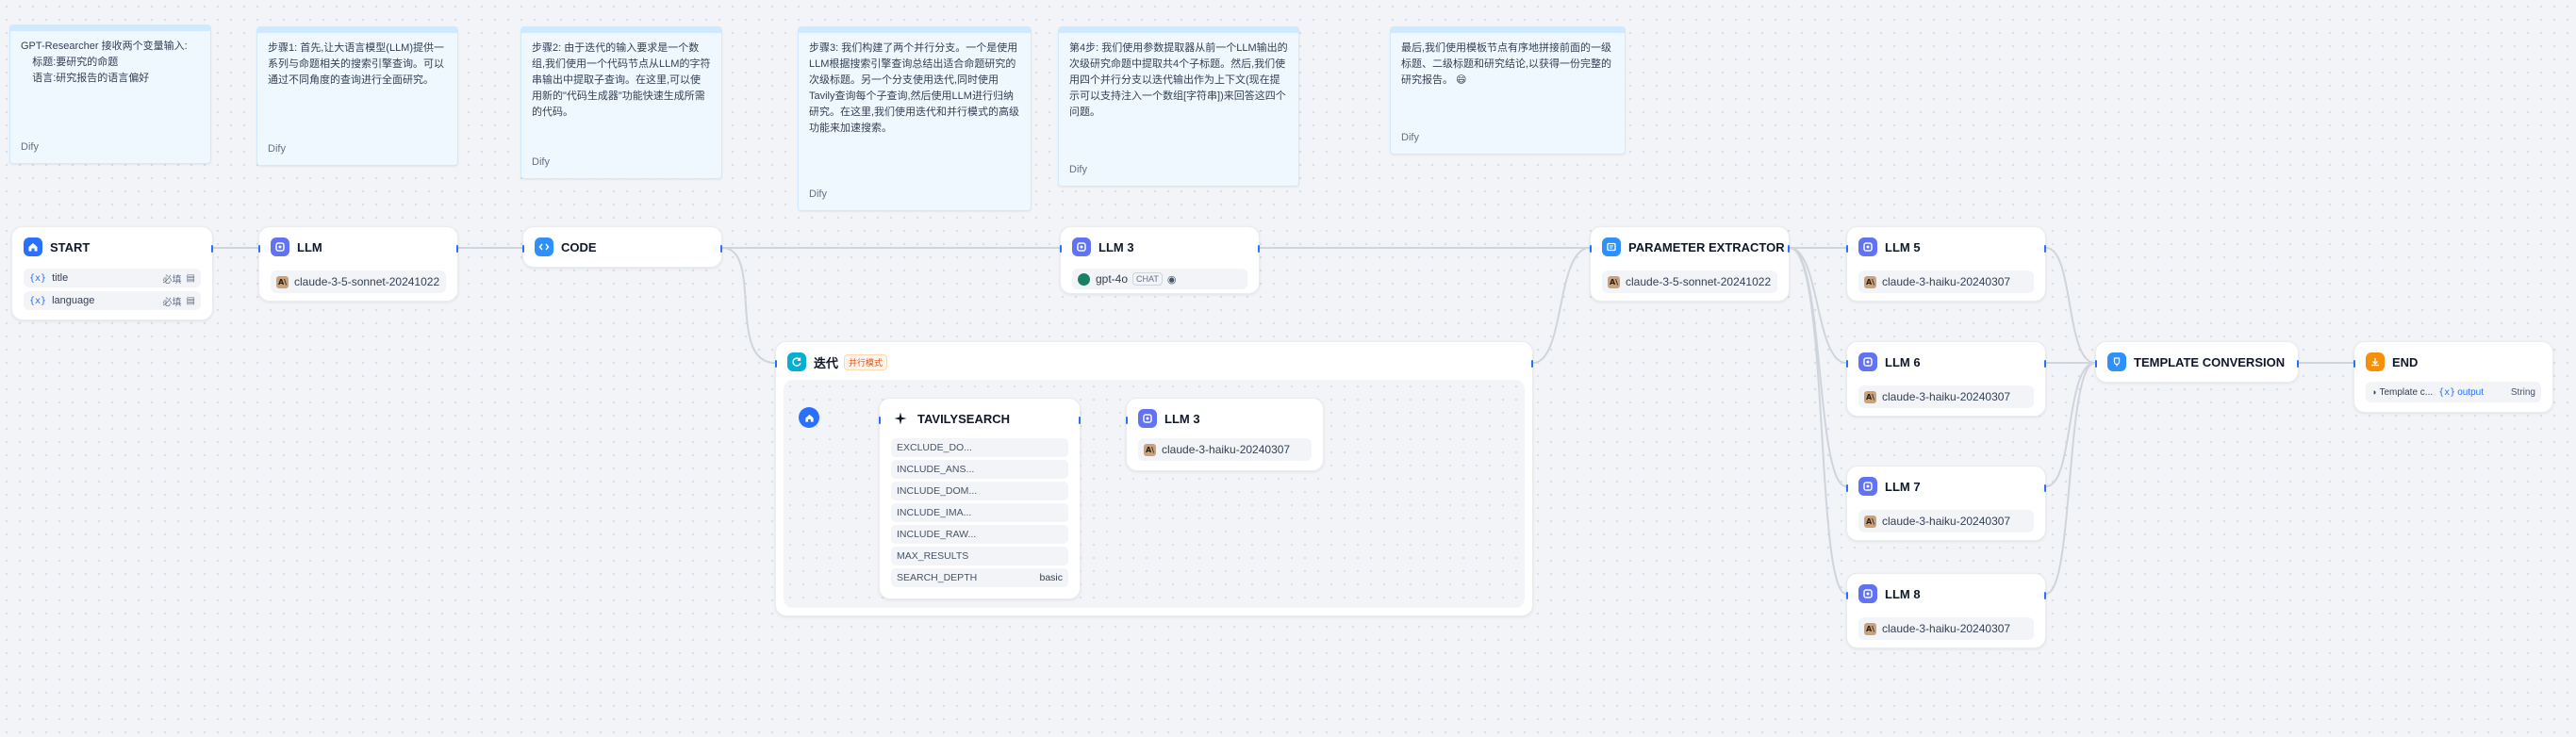 Image resolution: width=2576 pixels, height=737 pixels. Describe the element at coordinates (579, 246) in the screenshot. I see `node-title: CODE` at that location.